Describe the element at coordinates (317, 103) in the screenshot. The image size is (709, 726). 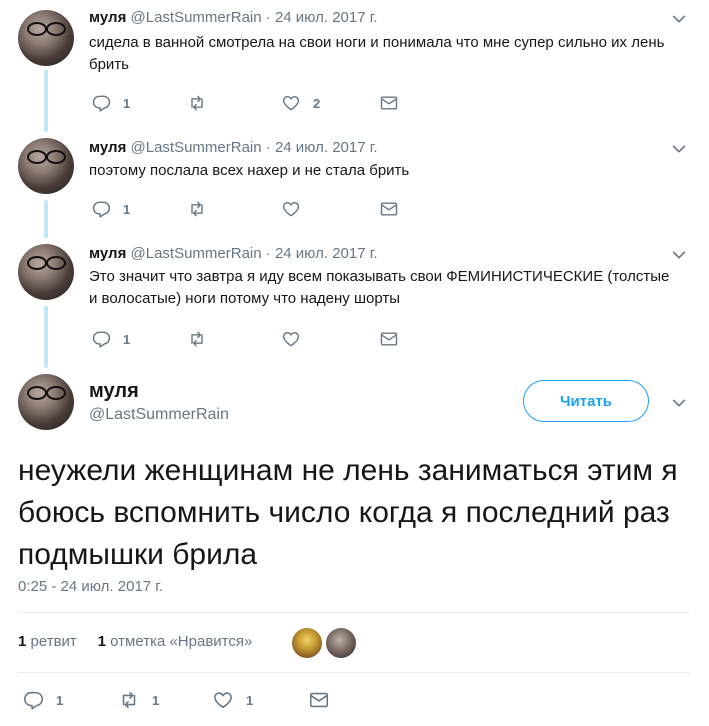
I see `like-count: 2` at that location.